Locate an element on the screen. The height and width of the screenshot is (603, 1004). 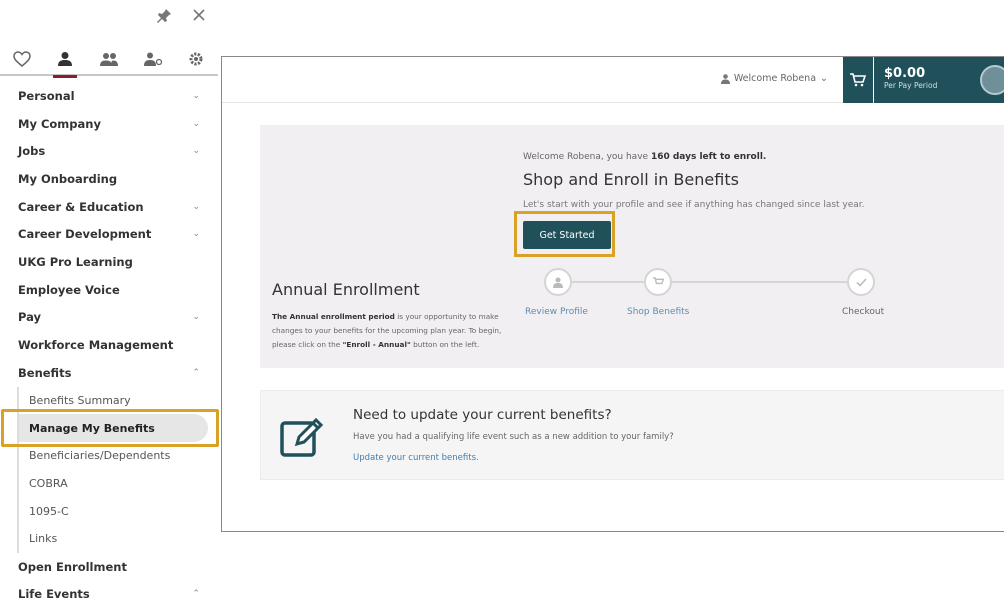
nav-item-workforce-management: Workforce Management is located at coordinates (109, 345).